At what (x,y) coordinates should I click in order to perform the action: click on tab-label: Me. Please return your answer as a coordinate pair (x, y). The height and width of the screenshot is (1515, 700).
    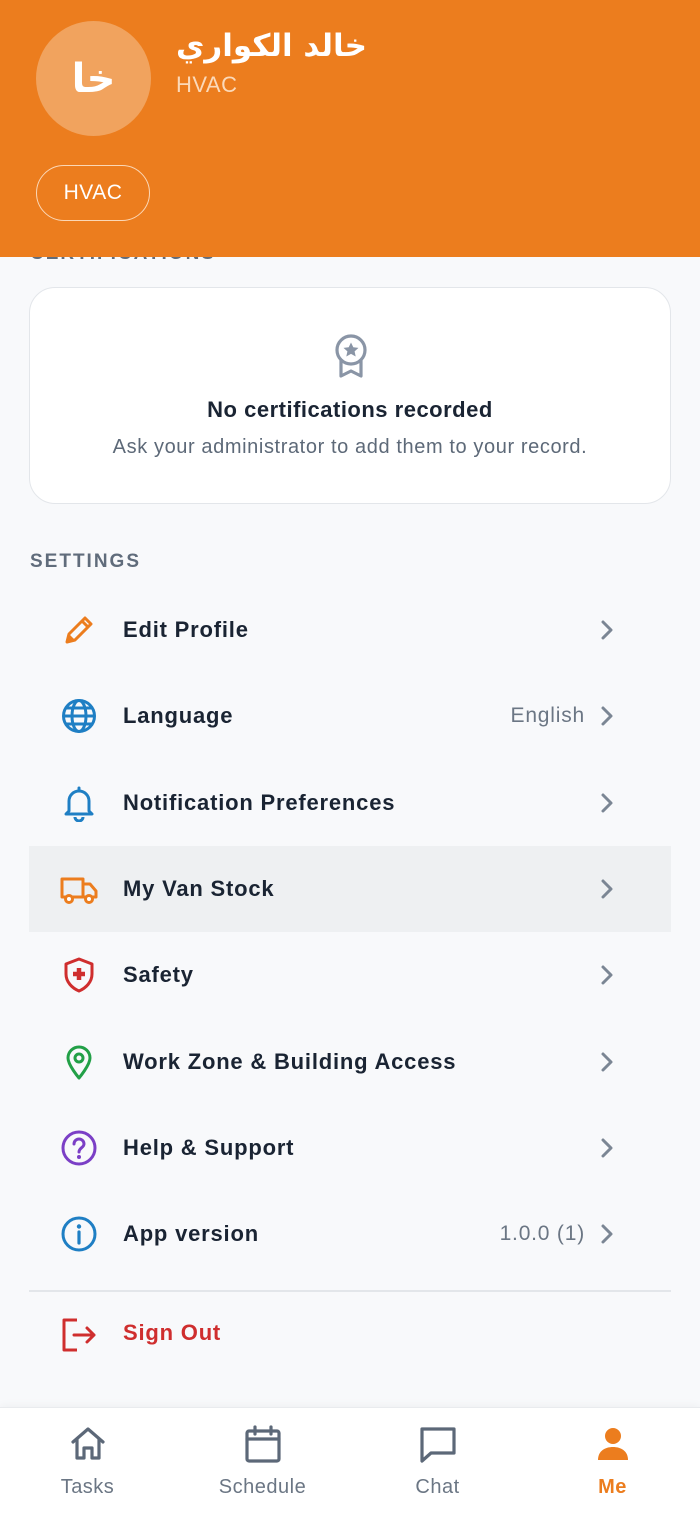
    Looking at the image, I should click on (612, 1487).